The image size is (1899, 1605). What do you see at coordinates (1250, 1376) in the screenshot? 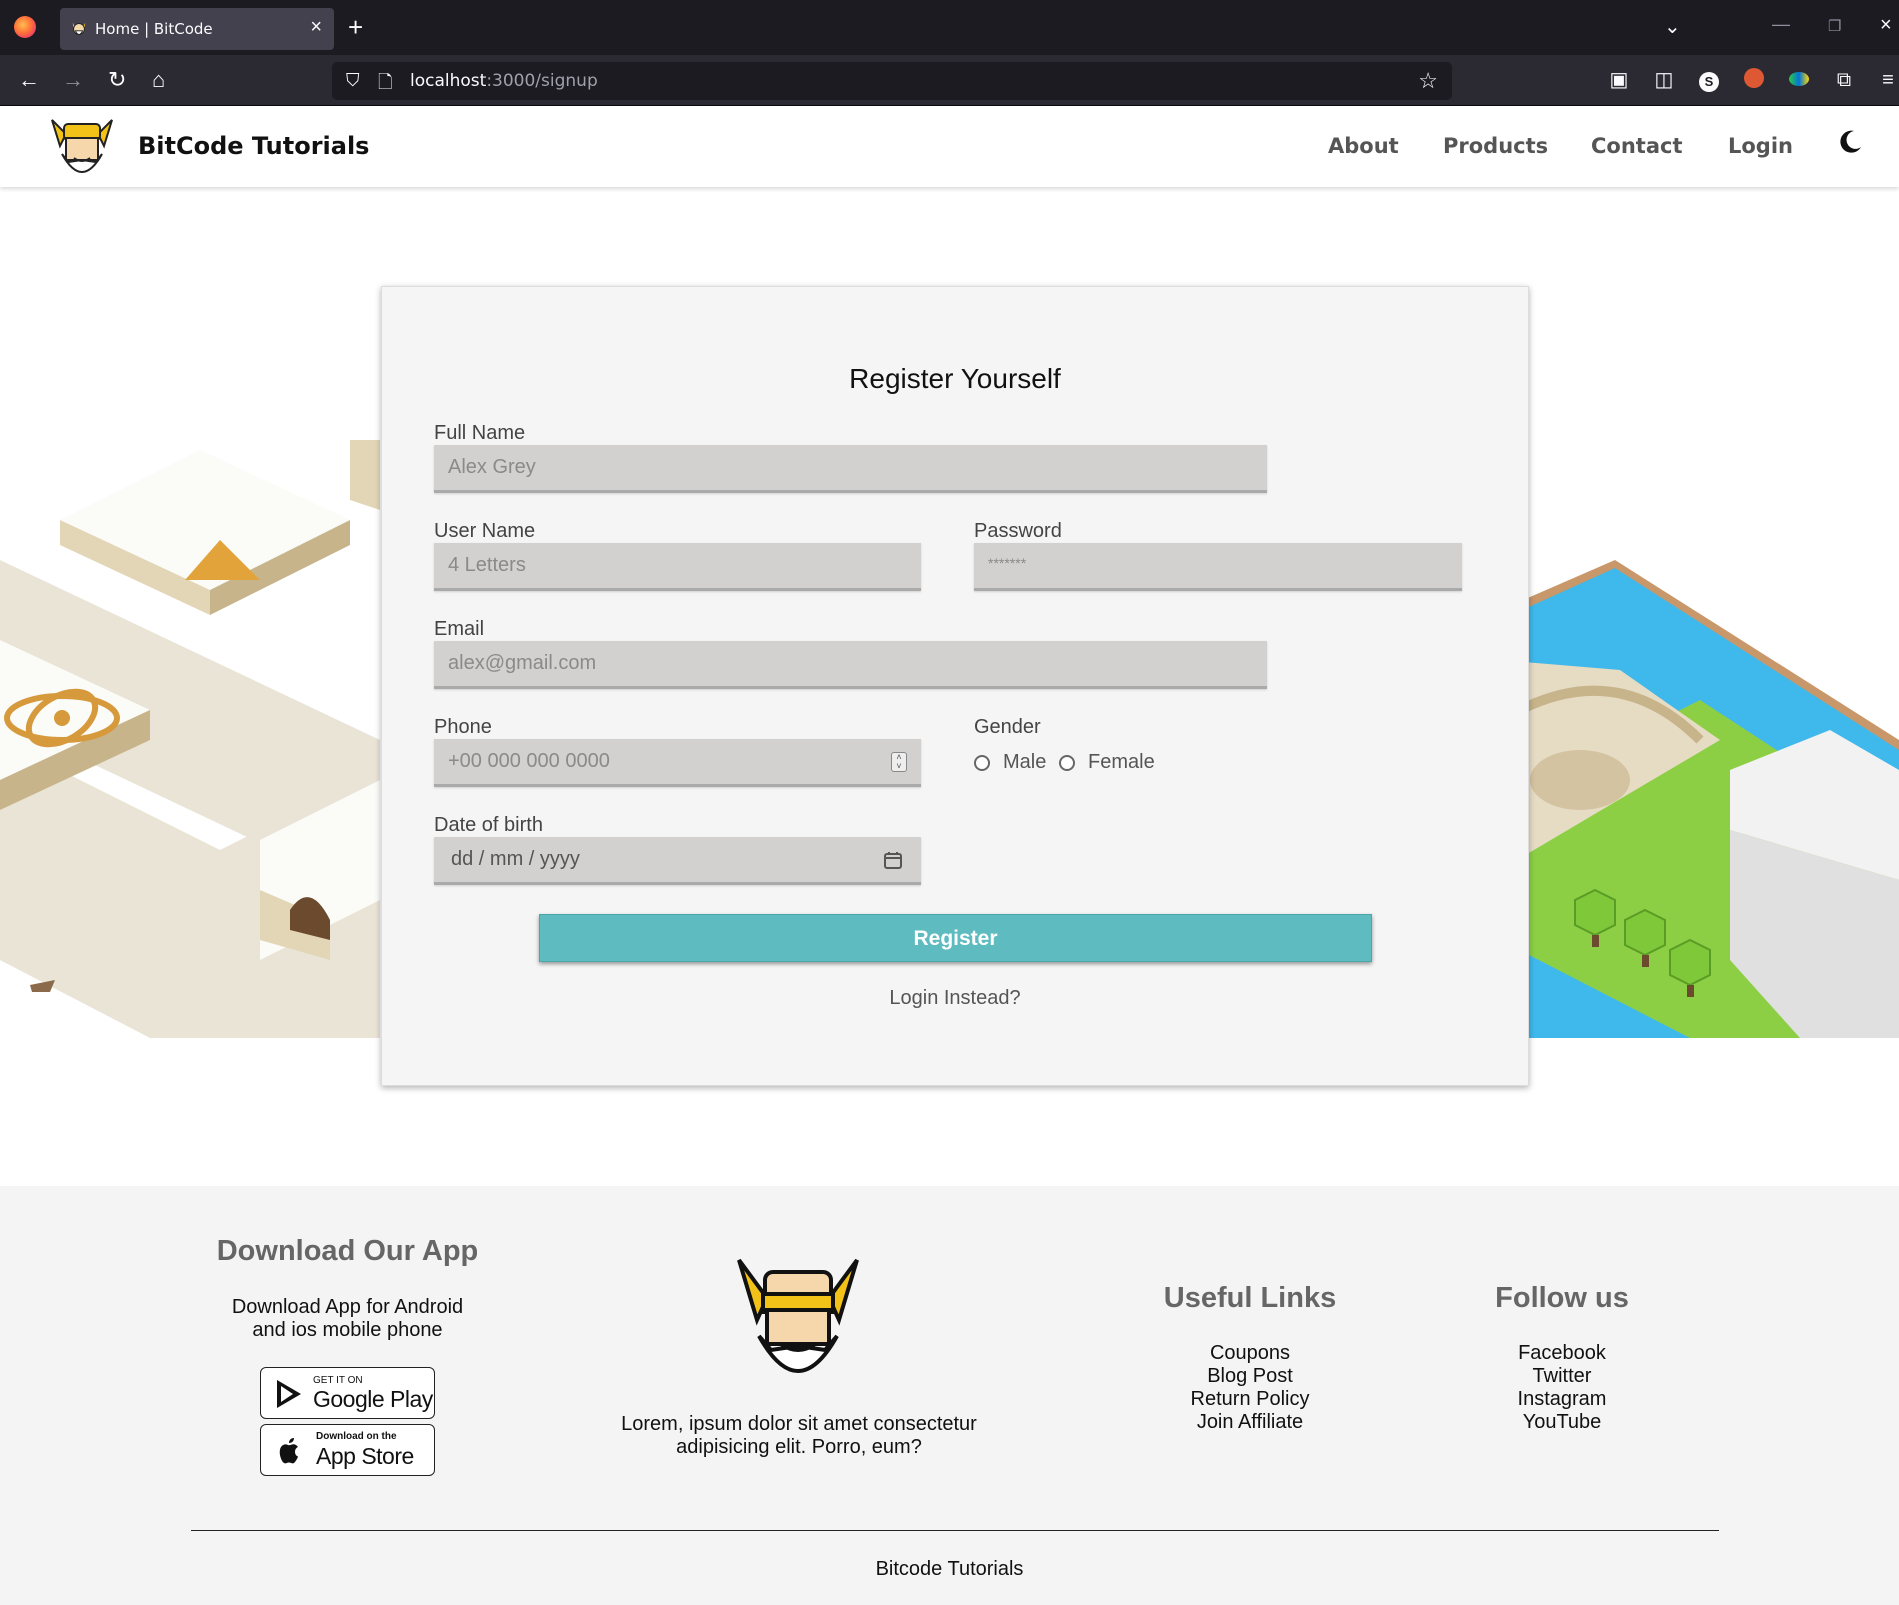
I see `footer-link-blog-post: Blog Post` at bounding box center [1250, 1376].